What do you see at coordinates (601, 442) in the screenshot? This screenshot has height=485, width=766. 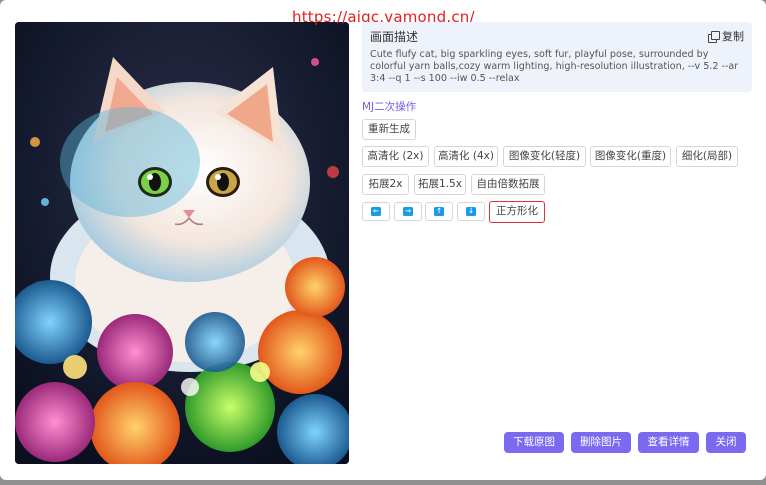 I see `delete-image-button: 删除图片` at bounding box center [601, 442].